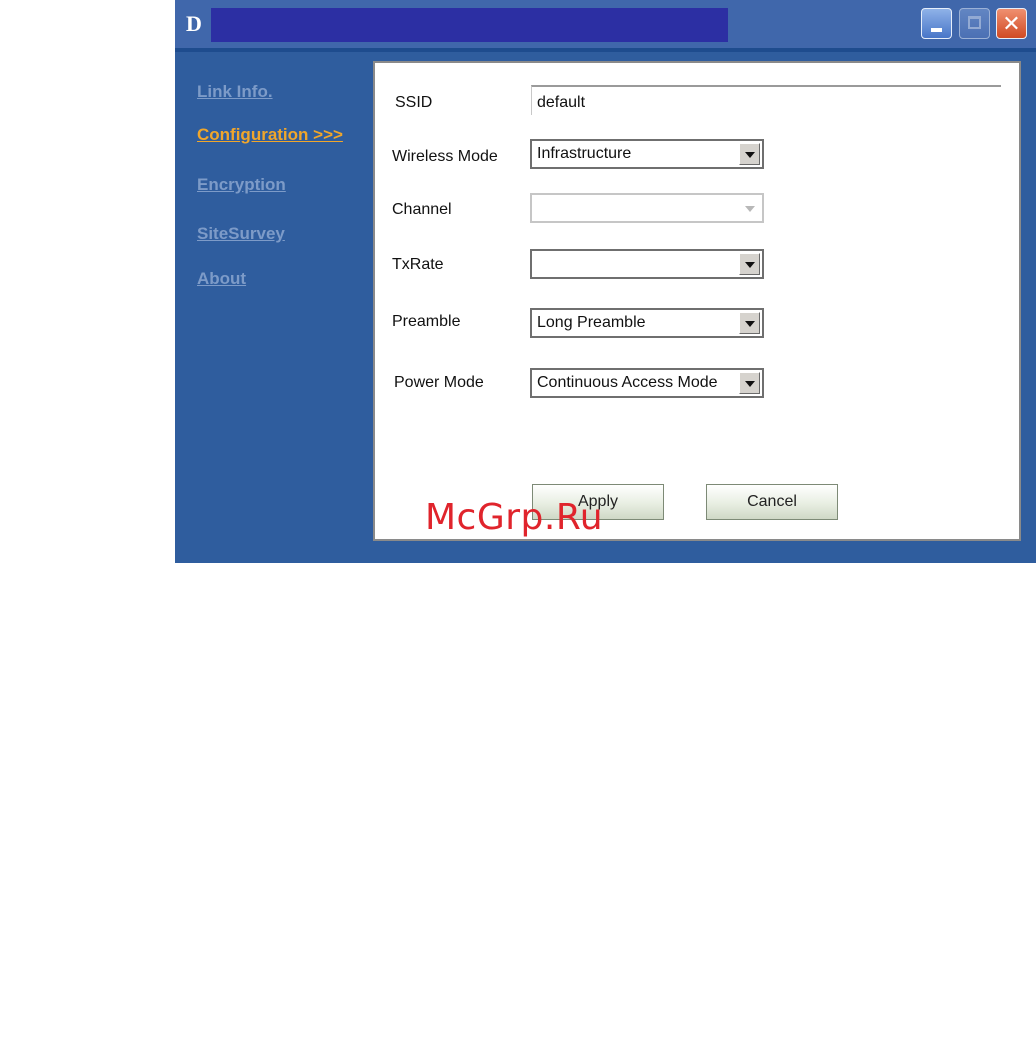 The height and width of the screenshot is (1040, 1036). What do you see at coordinates (647, 264) in the screenshot?
I see `txrate-select` at bounding box center [647, 264].